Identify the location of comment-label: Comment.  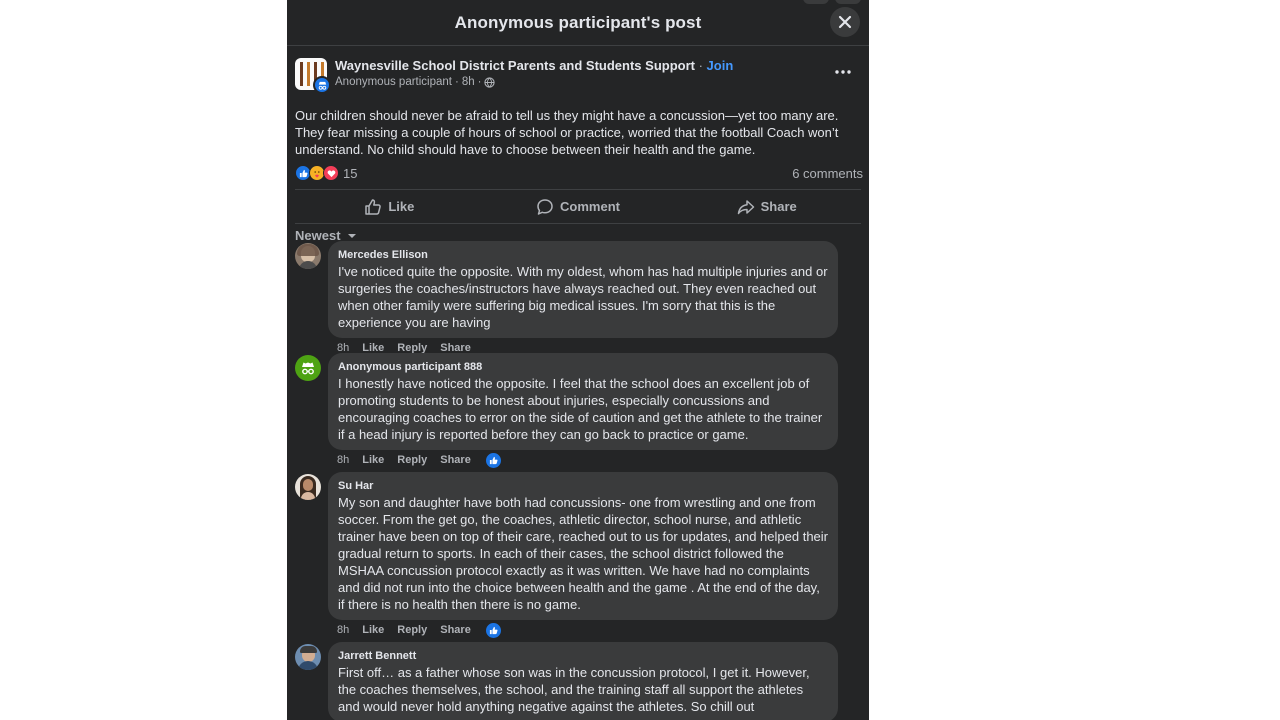
(590, 206).